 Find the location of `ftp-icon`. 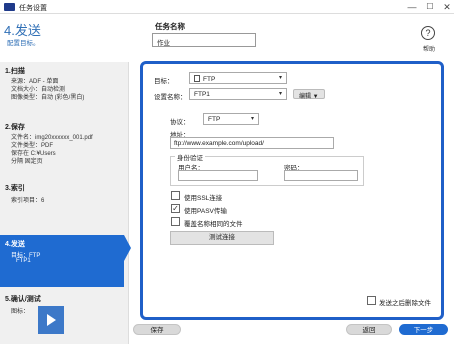

ftp-icon is located at coordinates (197, 78).